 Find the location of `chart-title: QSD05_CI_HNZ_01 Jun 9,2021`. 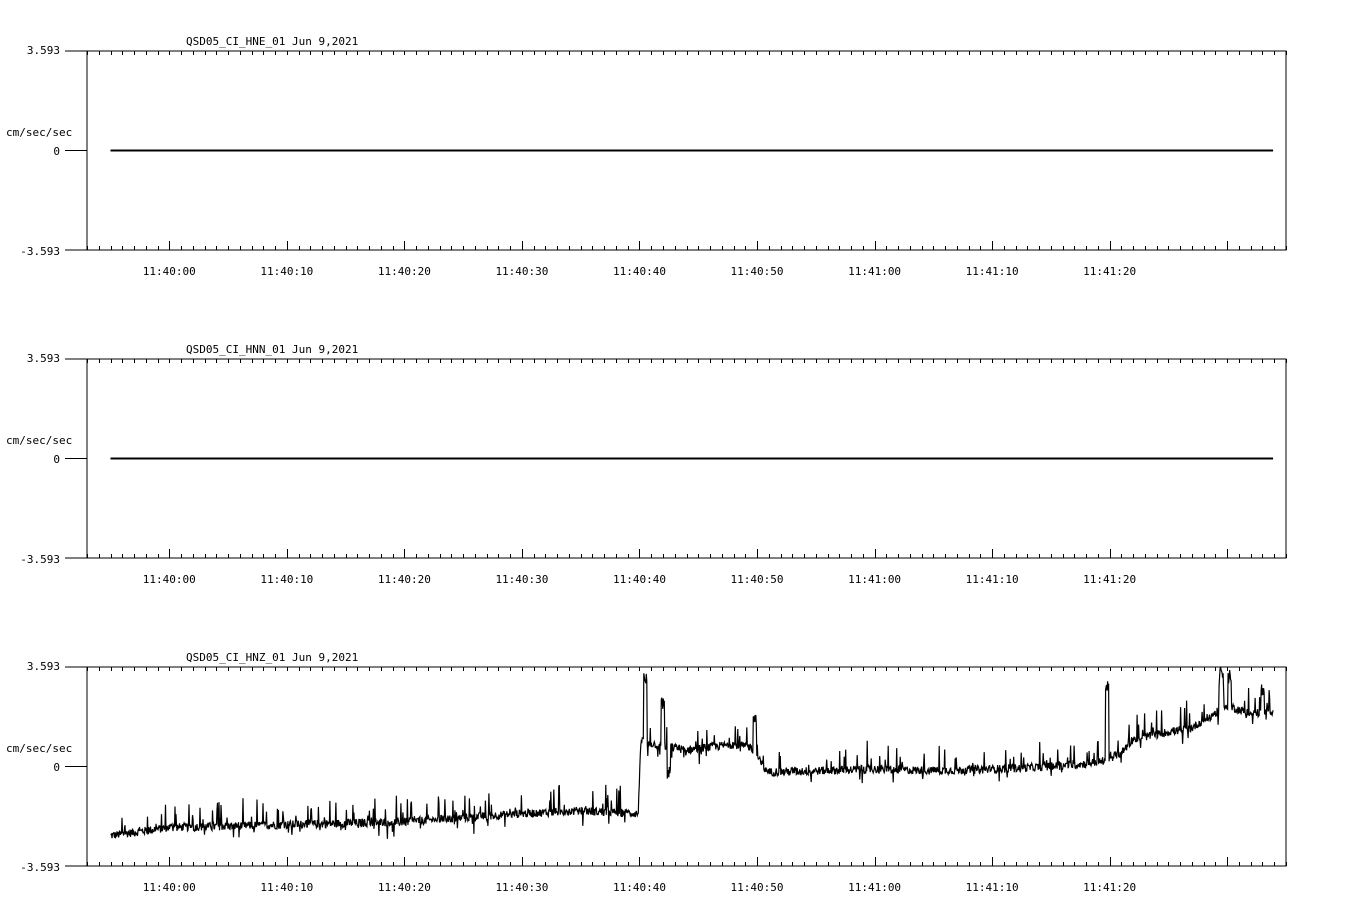

chart-title: QSD05_CI_HNZ_01 Jun 9,2021 is located at coordinates (272, 657).